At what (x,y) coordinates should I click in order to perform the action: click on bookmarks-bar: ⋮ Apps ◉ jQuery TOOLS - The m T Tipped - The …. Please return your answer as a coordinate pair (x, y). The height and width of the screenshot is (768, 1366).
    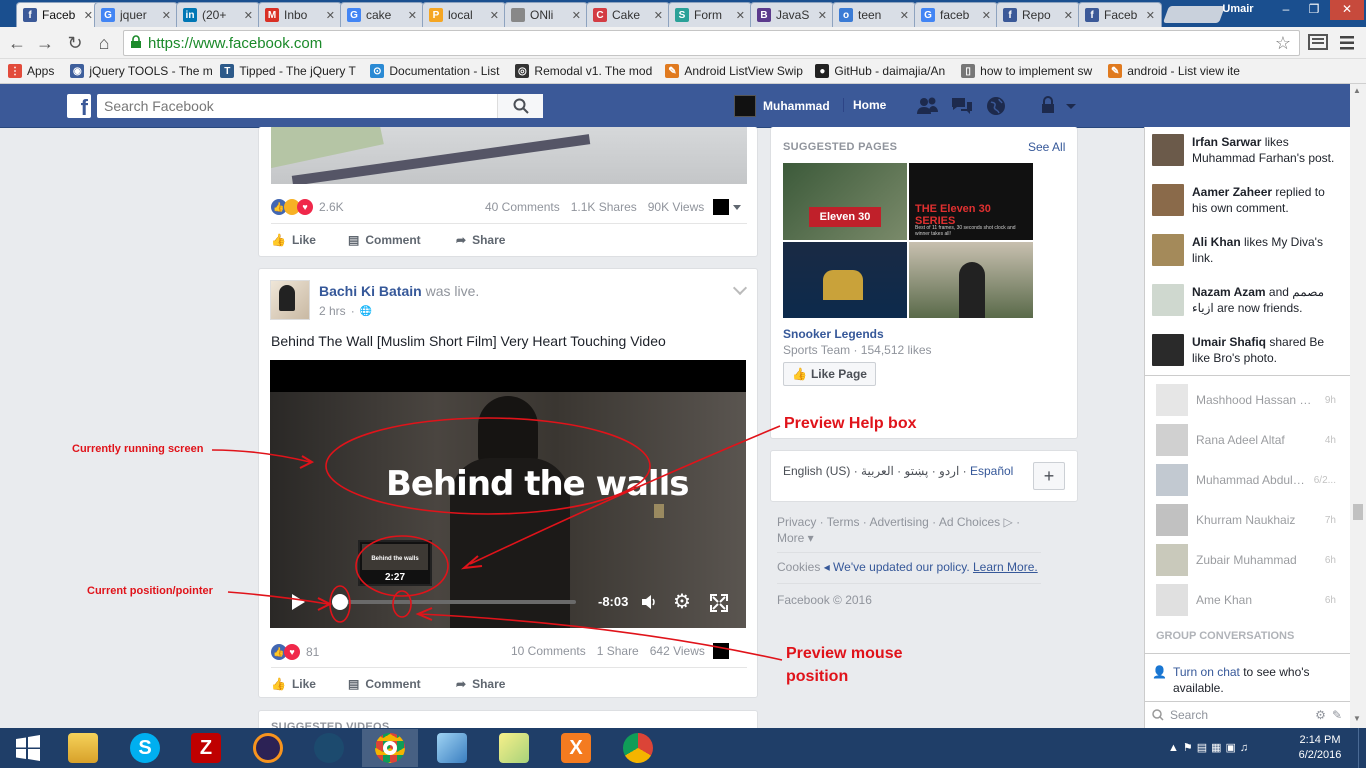
    Looking at the image, I should click on (683, 71).